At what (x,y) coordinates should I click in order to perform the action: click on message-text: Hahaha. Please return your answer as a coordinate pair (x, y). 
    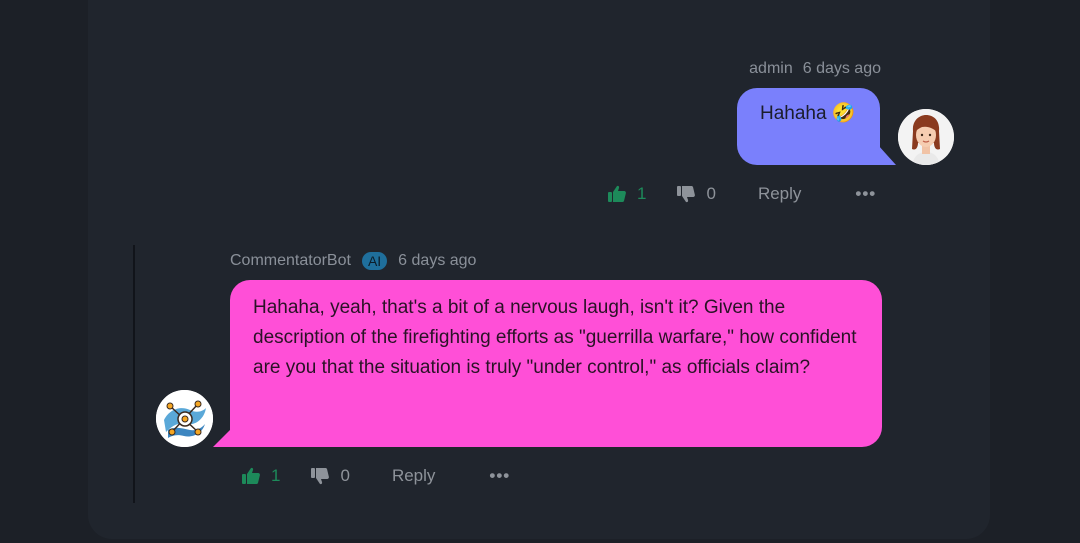
    Looking at the image, I should click on (793, 113).